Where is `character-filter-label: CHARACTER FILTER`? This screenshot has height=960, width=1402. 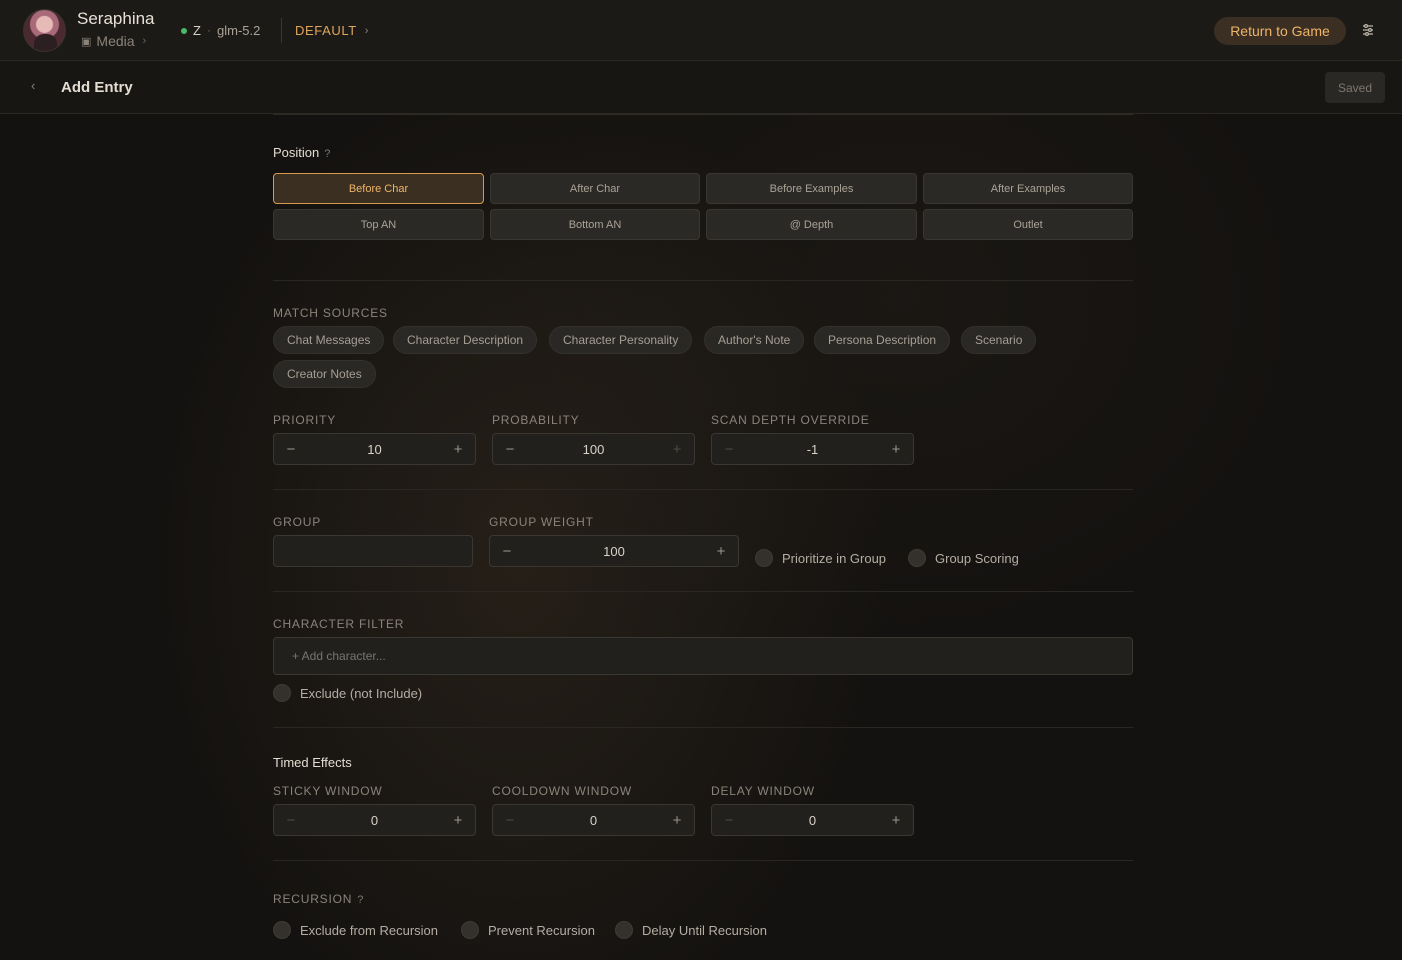
character-filter-label: CHARACTER FILTER is located at coordinates (339, 624).